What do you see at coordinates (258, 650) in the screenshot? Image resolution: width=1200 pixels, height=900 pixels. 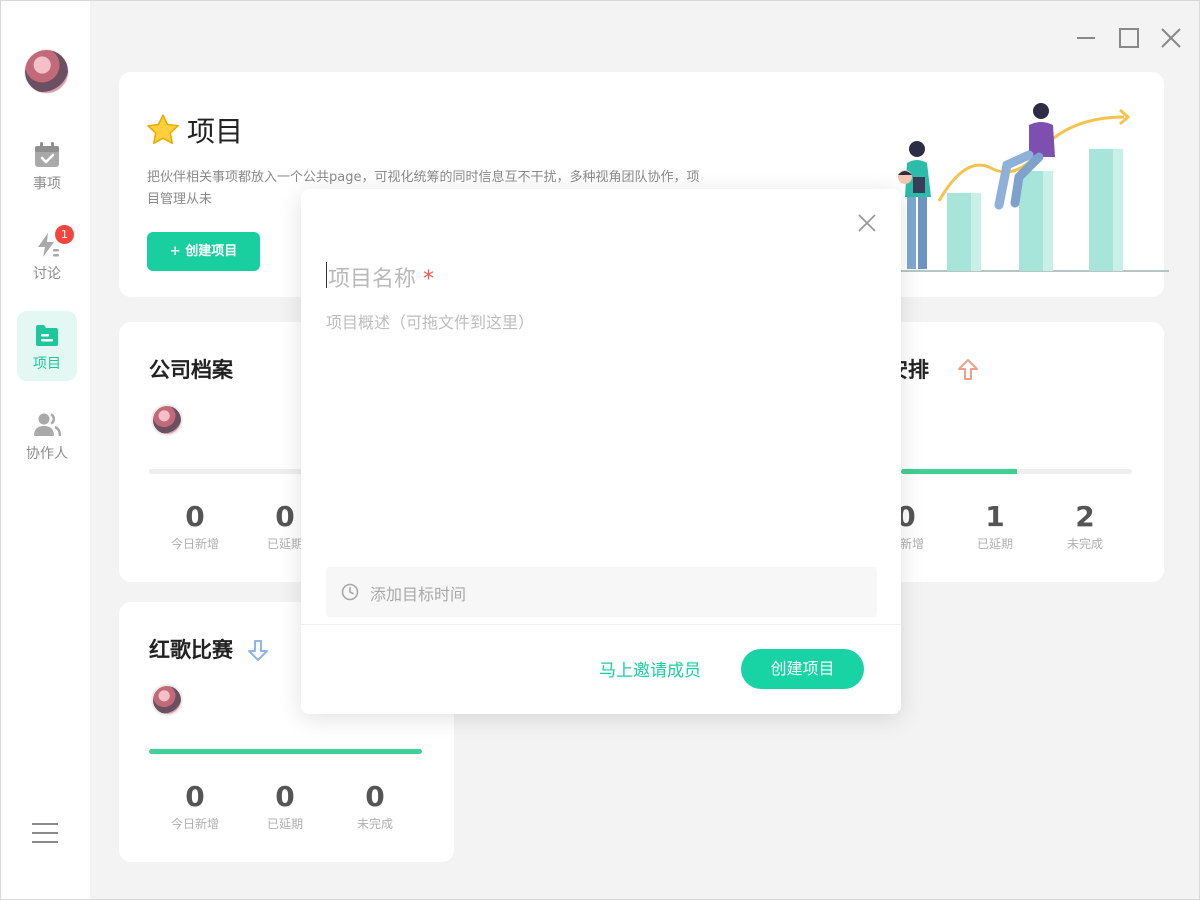 I see `arrow-down-icon` at bounding box center [258, 650].